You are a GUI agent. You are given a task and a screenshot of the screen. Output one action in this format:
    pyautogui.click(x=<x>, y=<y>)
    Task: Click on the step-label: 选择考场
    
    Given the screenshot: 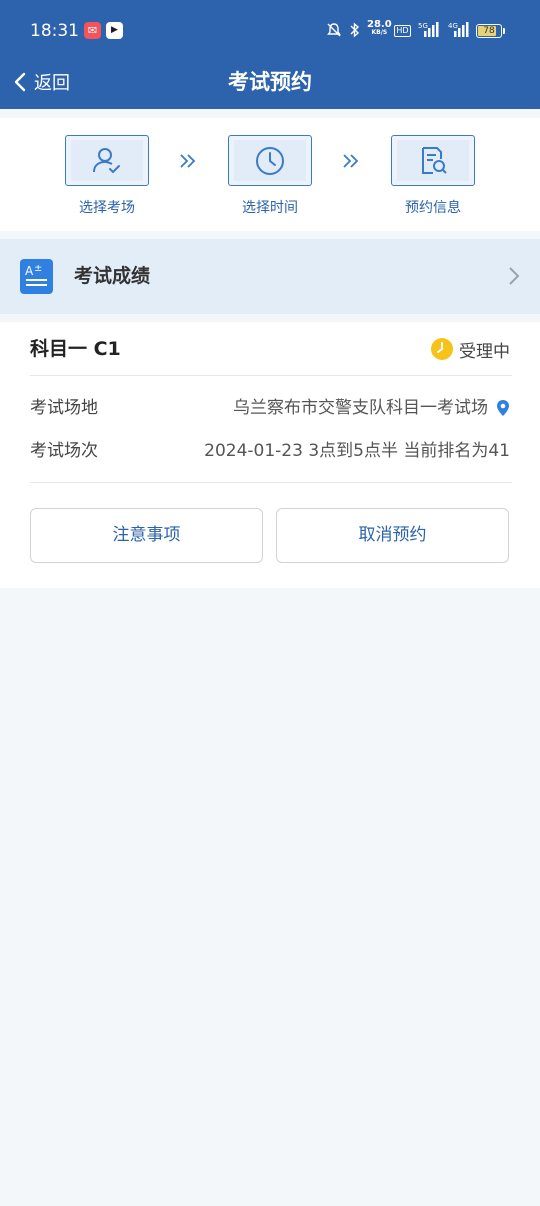 What is the action you would take?
    pyautogui.click(x=107, y=208)
    